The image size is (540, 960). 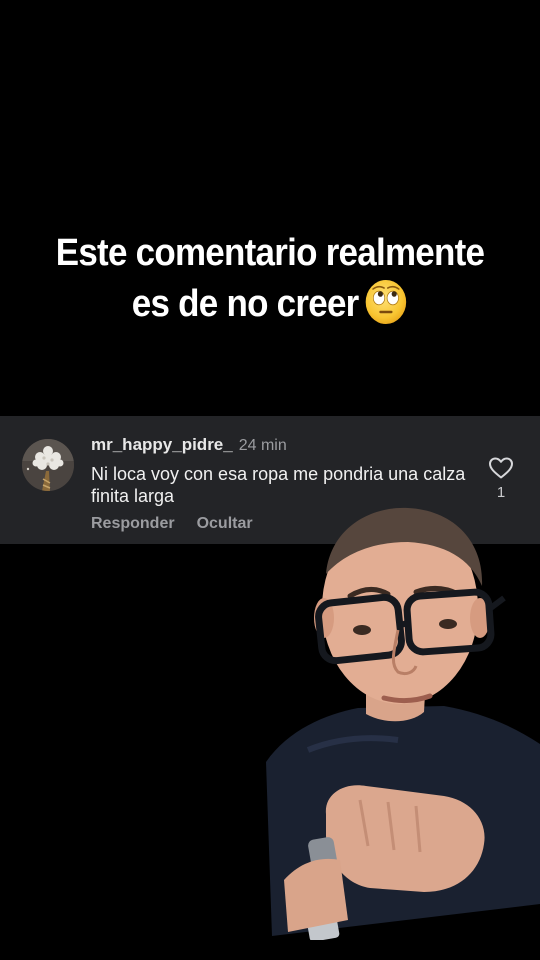 I want to click on caption-line-1: Este comentario realmente, so click(x=270, y=253).